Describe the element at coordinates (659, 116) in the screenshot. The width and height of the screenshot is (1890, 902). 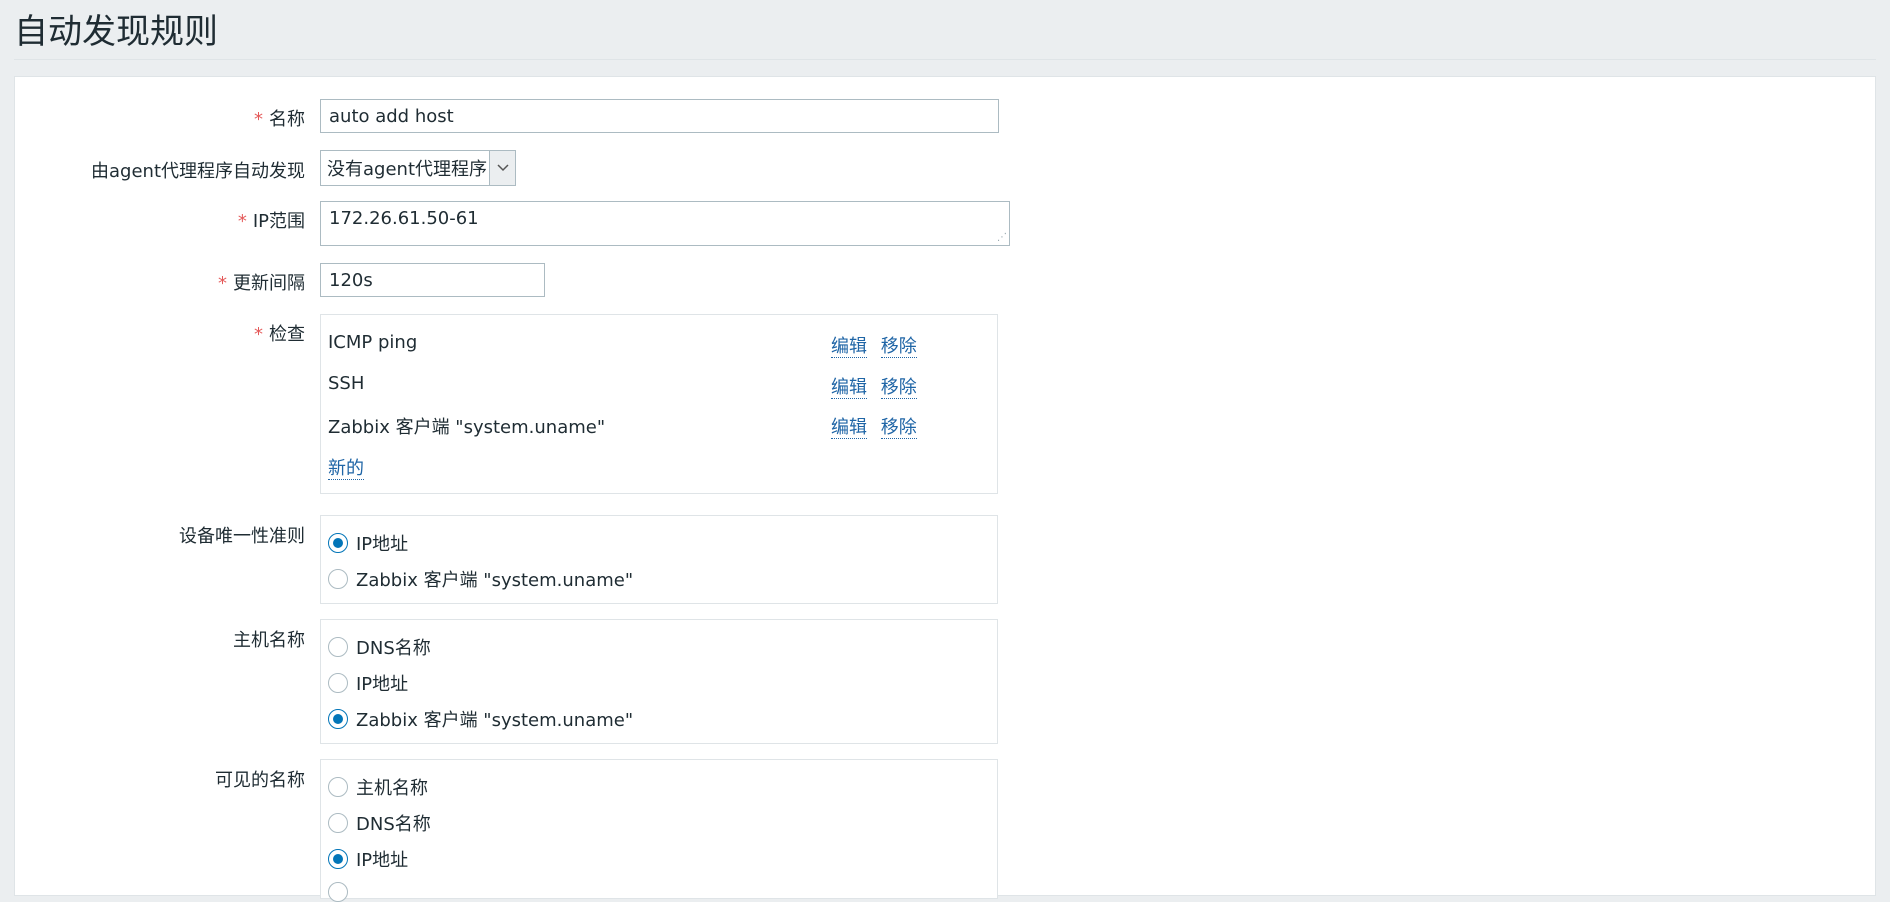
I see `name-input: auto add host` at that location.